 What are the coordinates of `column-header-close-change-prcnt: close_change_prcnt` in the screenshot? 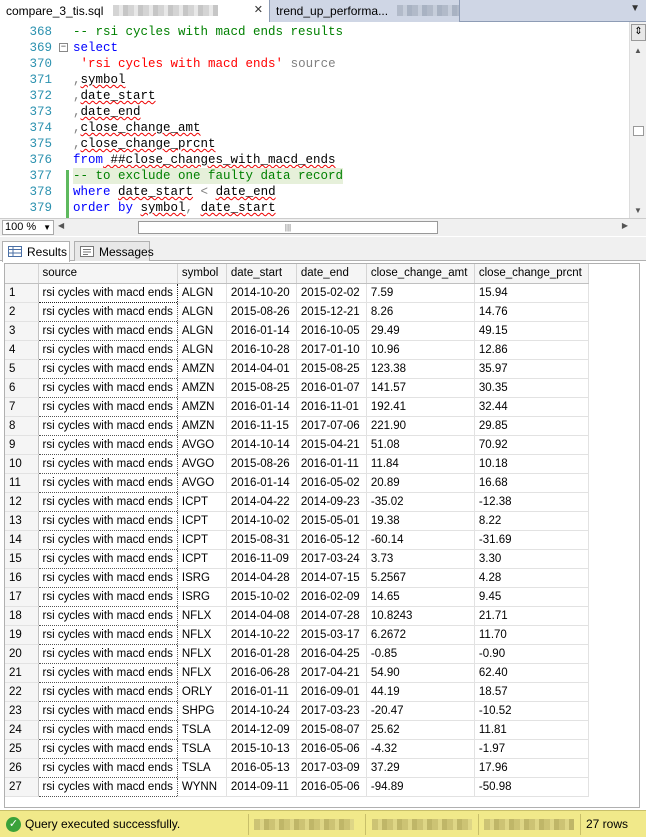 It's located at (531, 274).